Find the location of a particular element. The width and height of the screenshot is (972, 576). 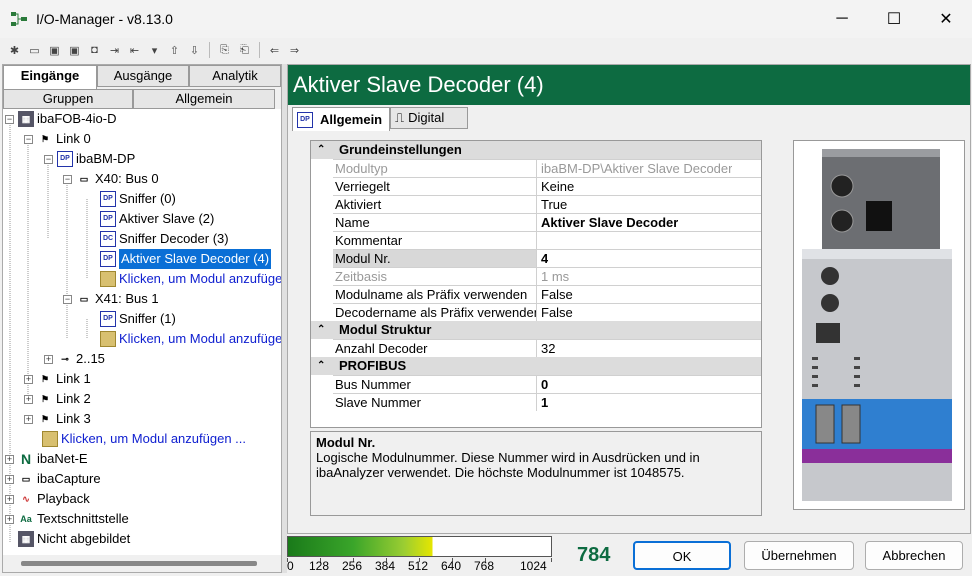

copy-icon: ⎘ is located at coordinates (224, 50).